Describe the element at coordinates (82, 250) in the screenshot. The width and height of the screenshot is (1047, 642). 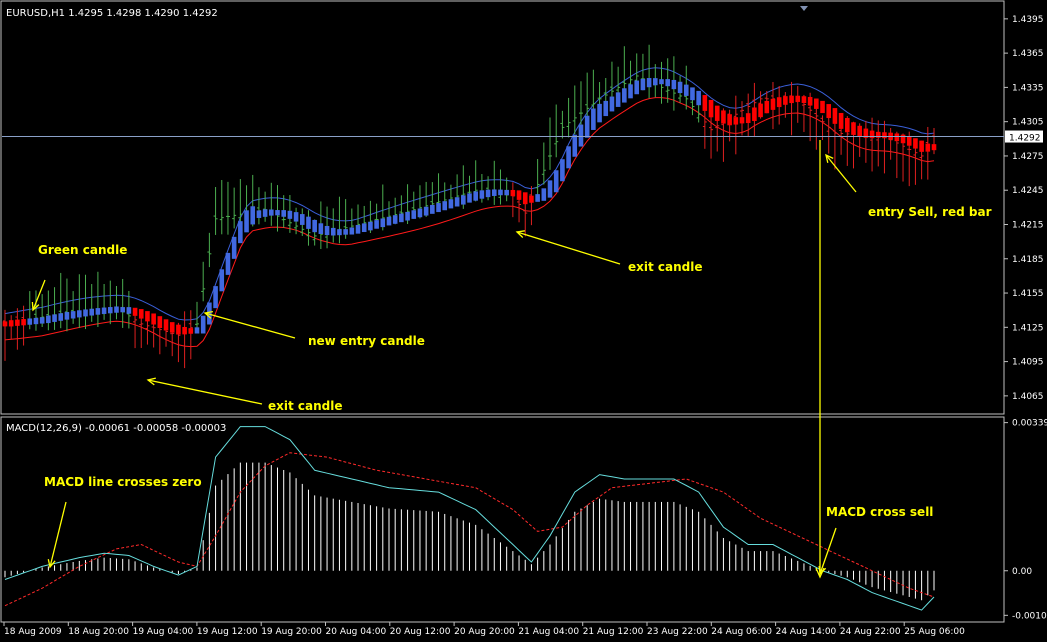
I see `label-green-candle: Green candle` at that location.